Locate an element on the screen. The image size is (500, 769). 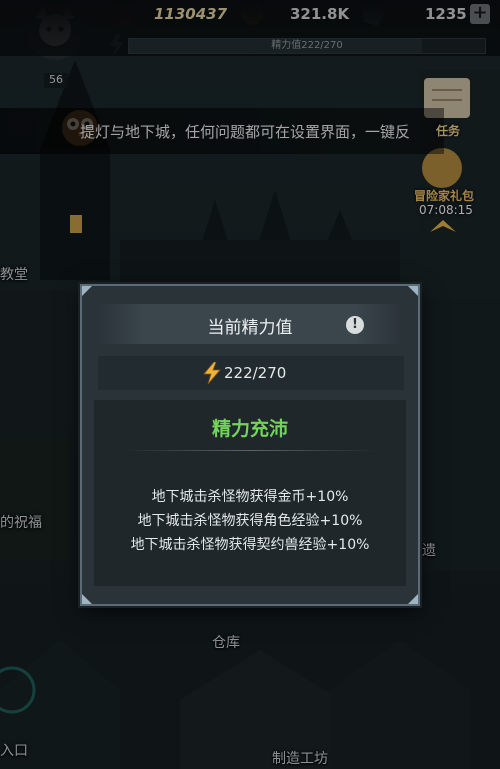
energy-value: 222/270 is located at coordinates (255, 373).